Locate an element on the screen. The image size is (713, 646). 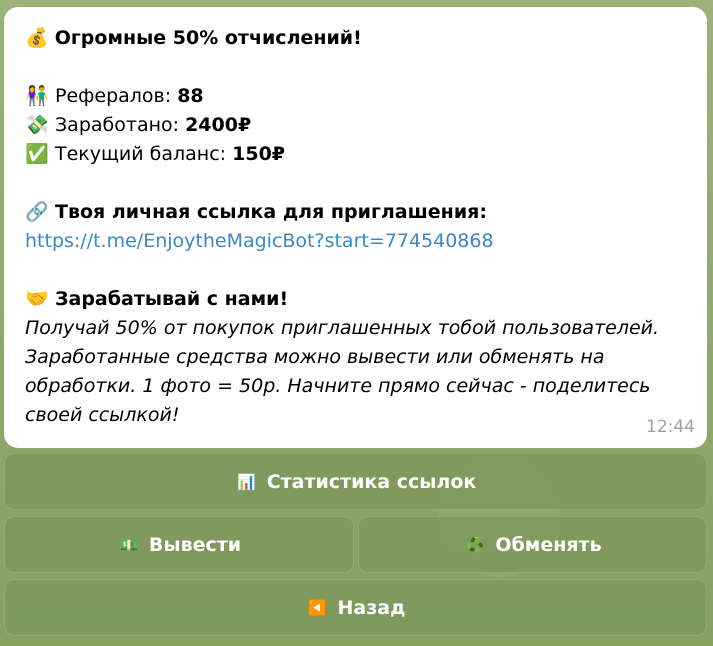
link-heading-row: 🔗 Твоя личная ссылка для приглашения: is located at coordinates (366, 212).